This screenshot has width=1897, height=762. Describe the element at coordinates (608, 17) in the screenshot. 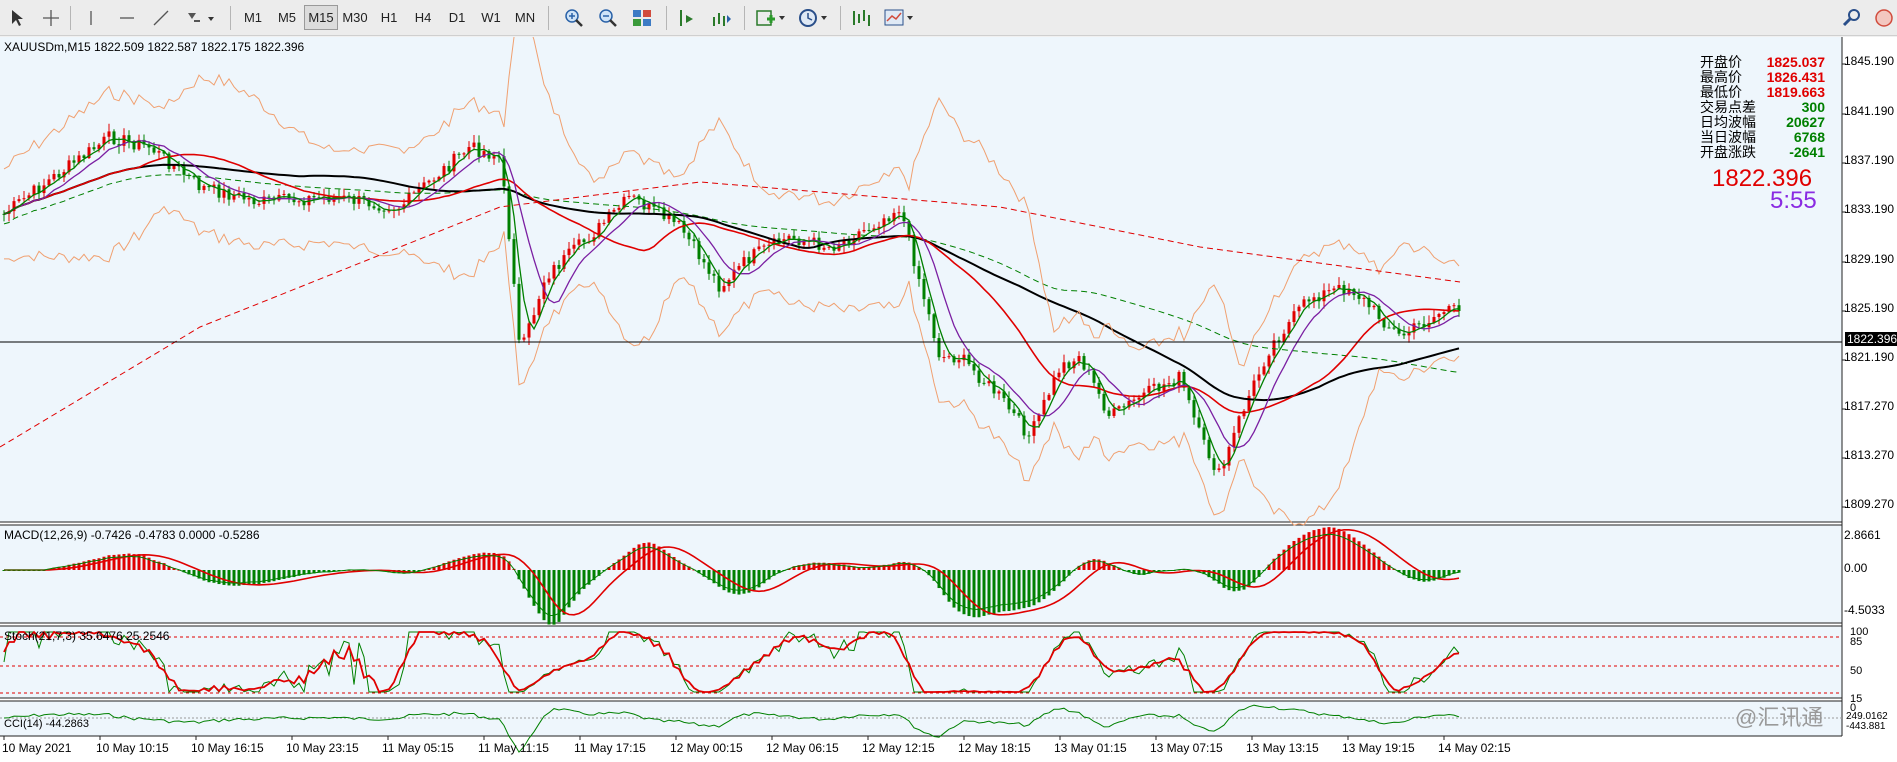

I see `zoom-out-icon` at that location.